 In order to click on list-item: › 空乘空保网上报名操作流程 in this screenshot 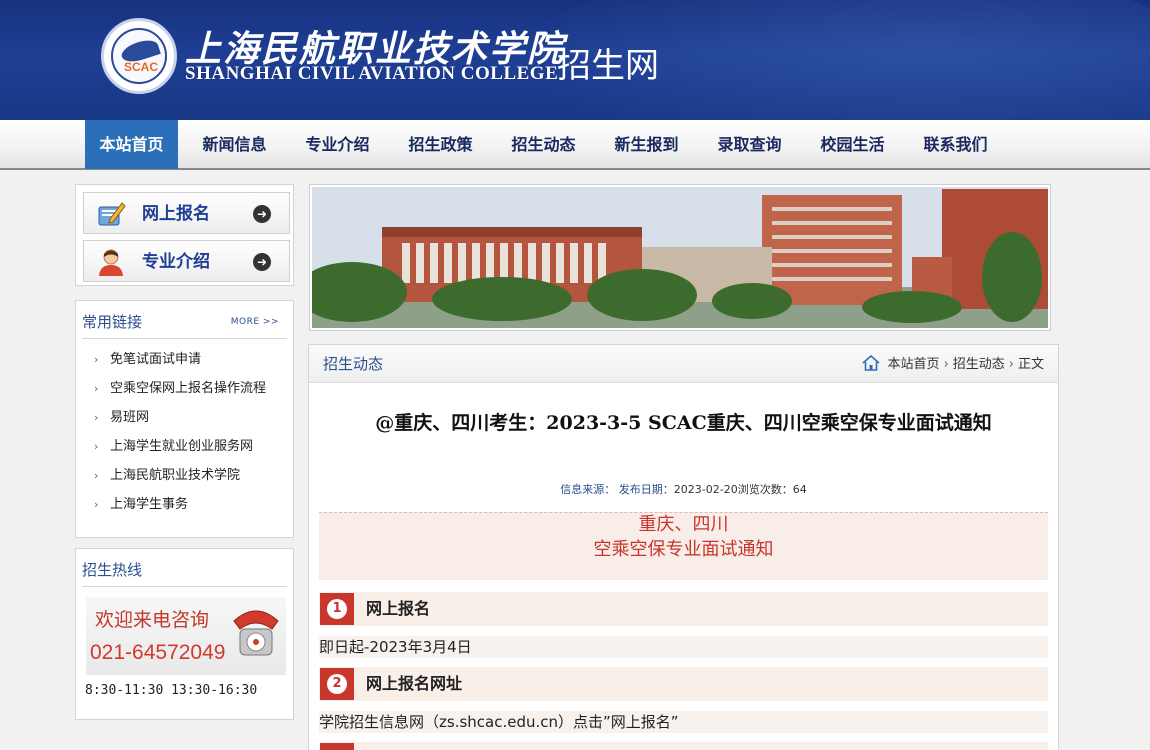, I will do `click(180, 388)`.